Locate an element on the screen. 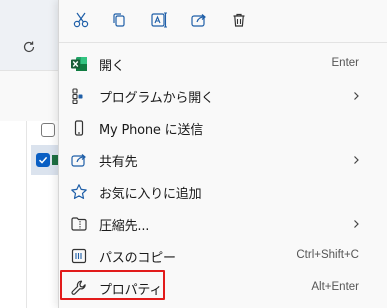 The image size is (387, 308). menu-item-add-favorite: お気に入りに追加 is located at coordinates (223, 192).